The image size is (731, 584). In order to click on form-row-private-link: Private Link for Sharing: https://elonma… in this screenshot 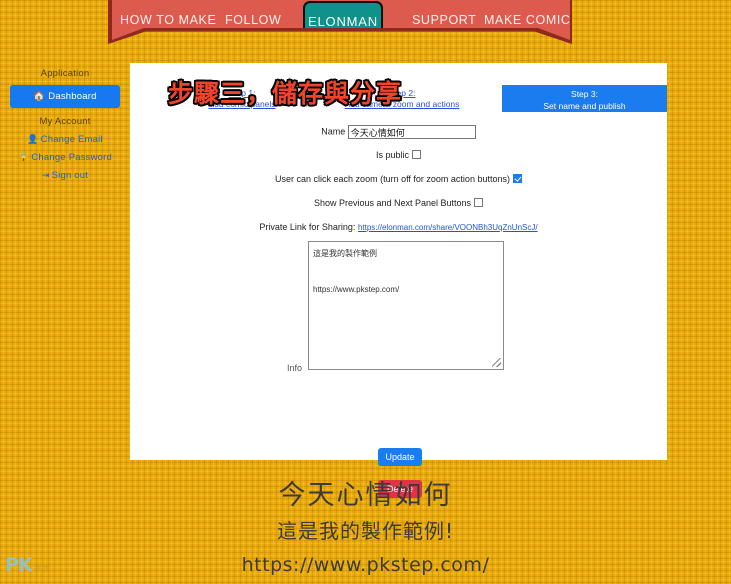, I will do `click(398, 227)`.